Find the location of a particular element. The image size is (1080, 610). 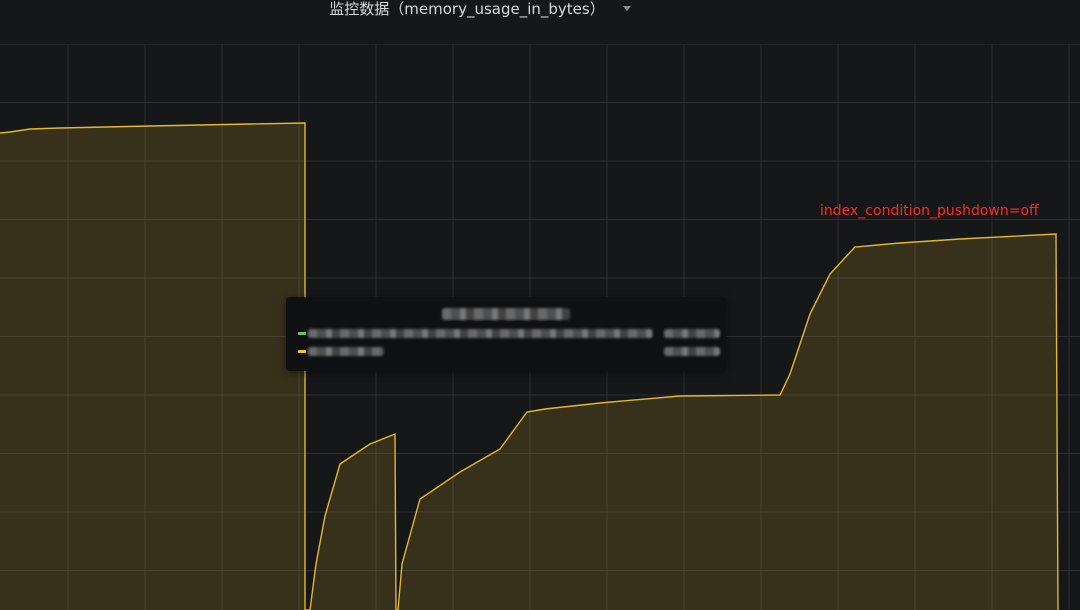

annotation-label: index_condition_pushdown=off is located at coordinates (929, 211).